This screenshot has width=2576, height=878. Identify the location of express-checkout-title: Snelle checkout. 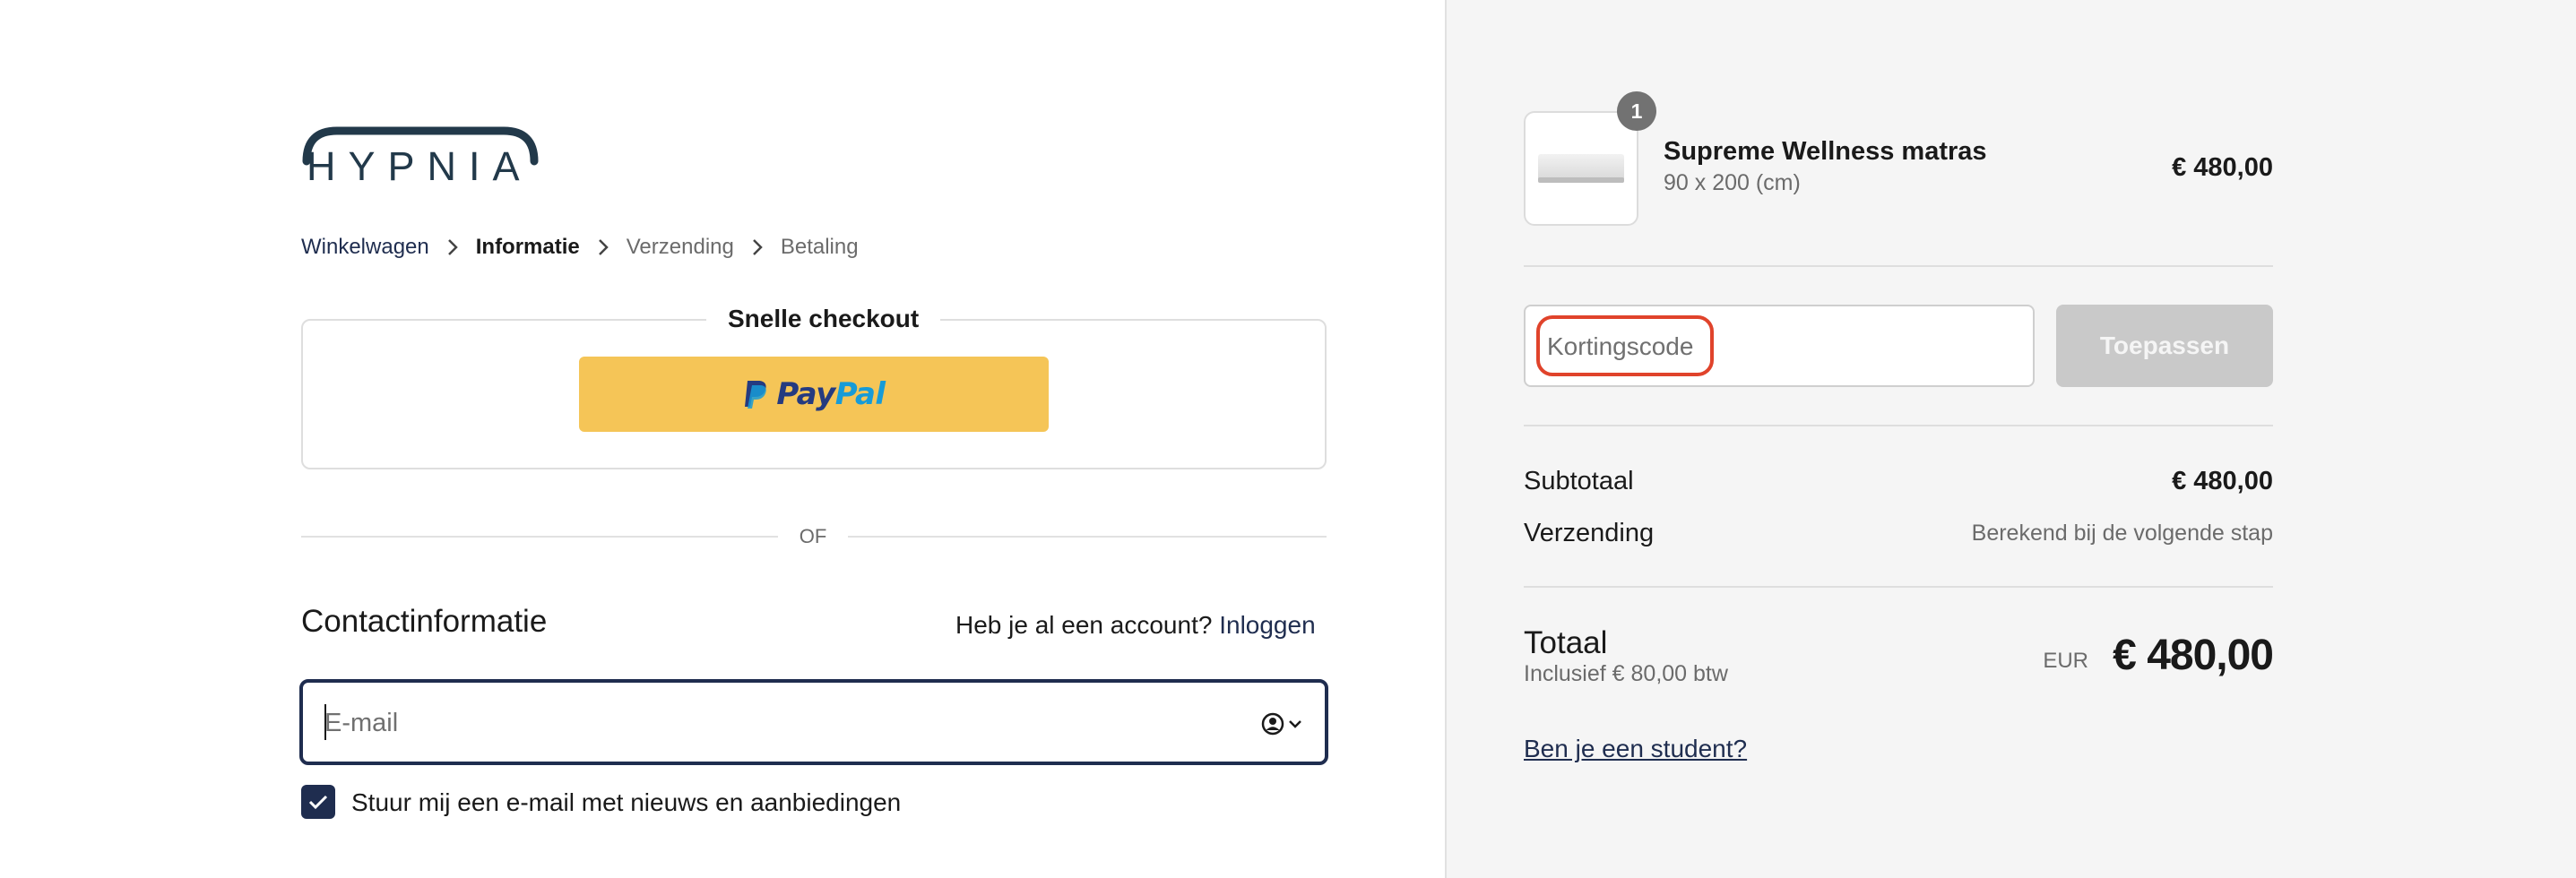
(823, 319).